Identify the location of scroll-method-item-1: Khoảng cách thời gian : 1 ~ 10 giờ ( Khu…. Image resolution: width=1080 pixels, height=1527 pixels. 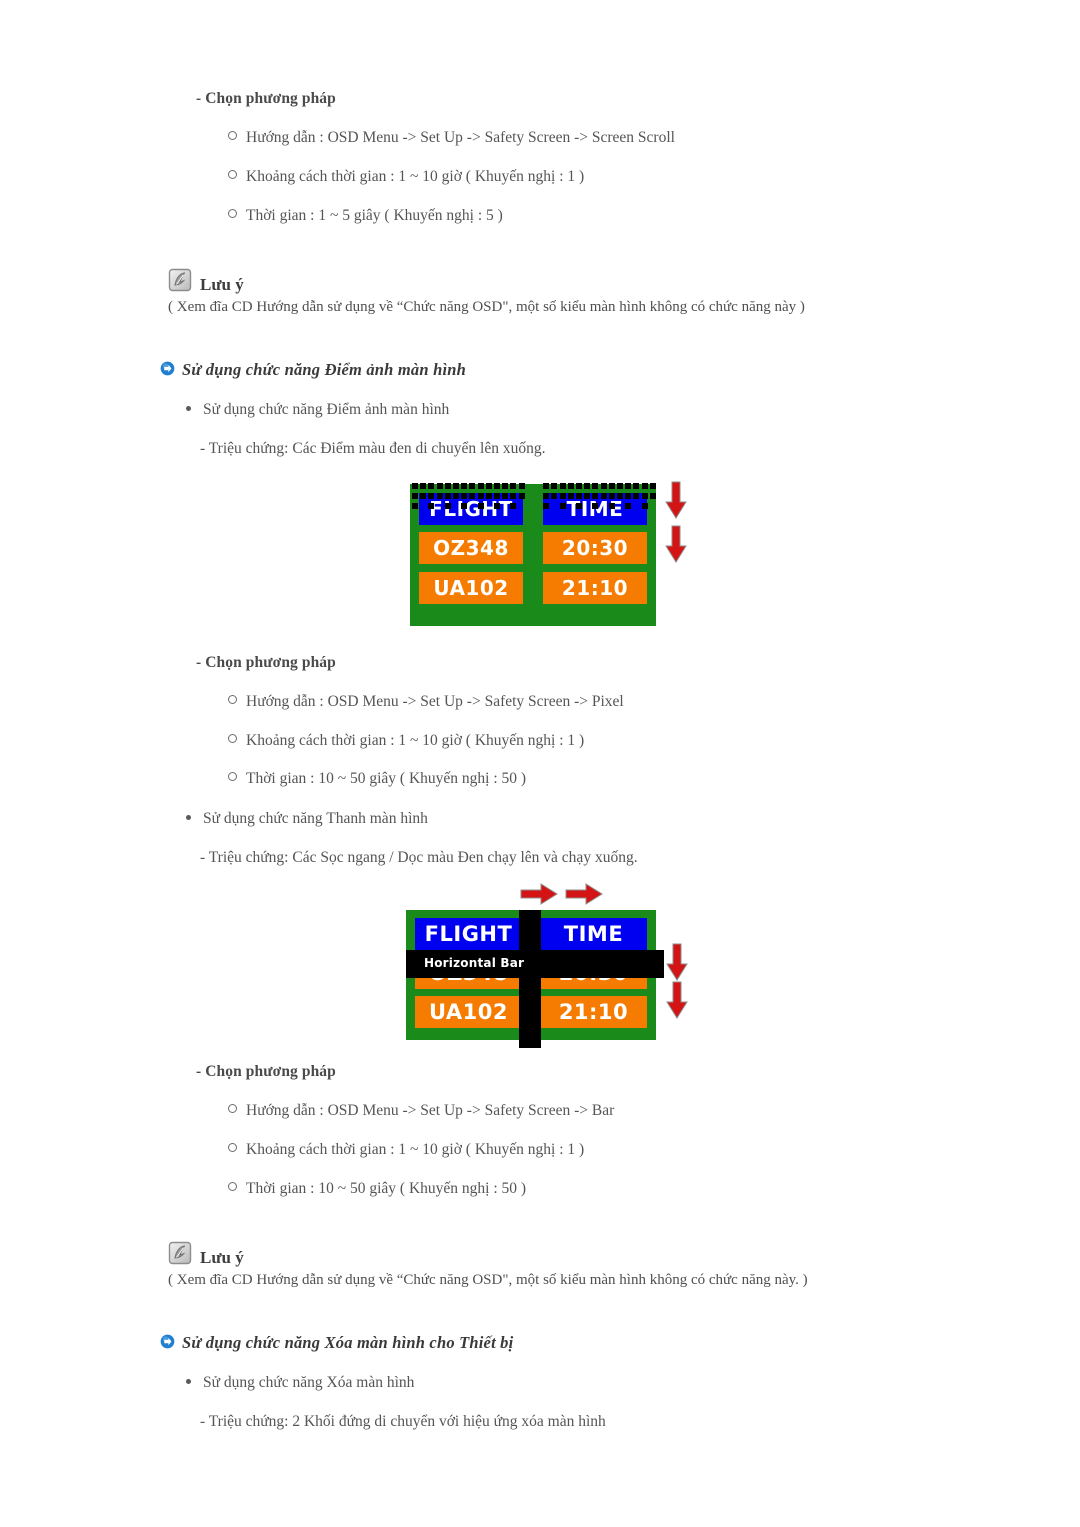
(406, 177).